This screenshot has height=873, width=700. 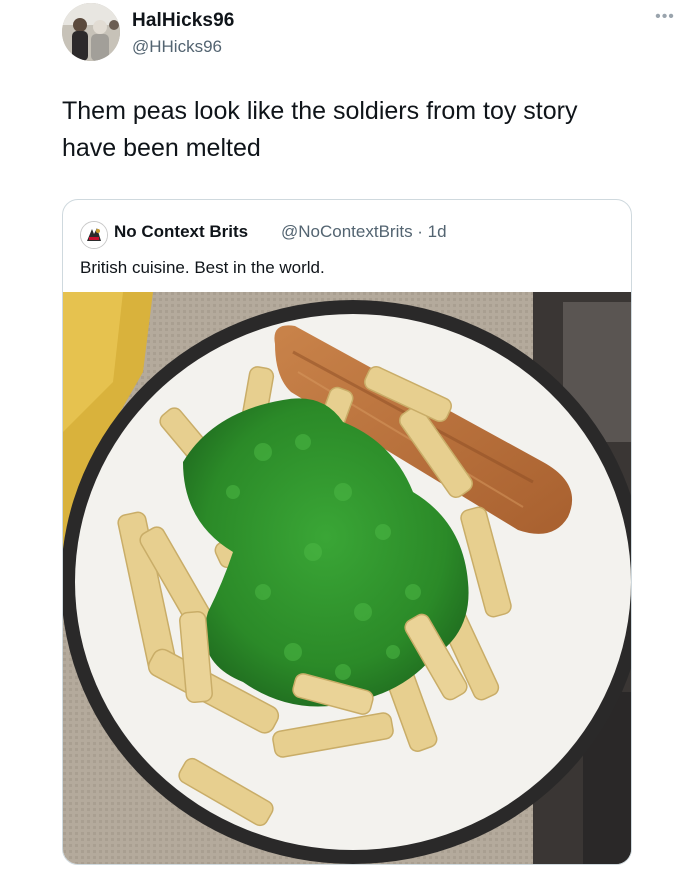 I want to click on avatar, so click(x=91, y=32).